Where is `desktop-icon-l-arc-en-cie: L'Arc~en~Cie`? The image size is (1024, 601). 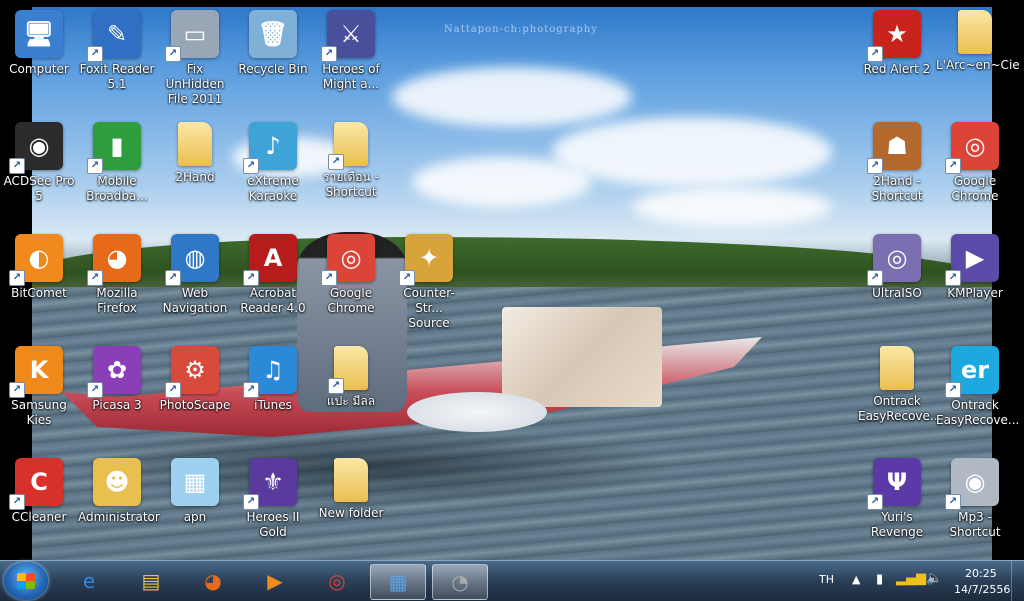 desktop-icon-l-arc-en-cie: L'Arc~en~Cie is located at coordinates (978, 52).